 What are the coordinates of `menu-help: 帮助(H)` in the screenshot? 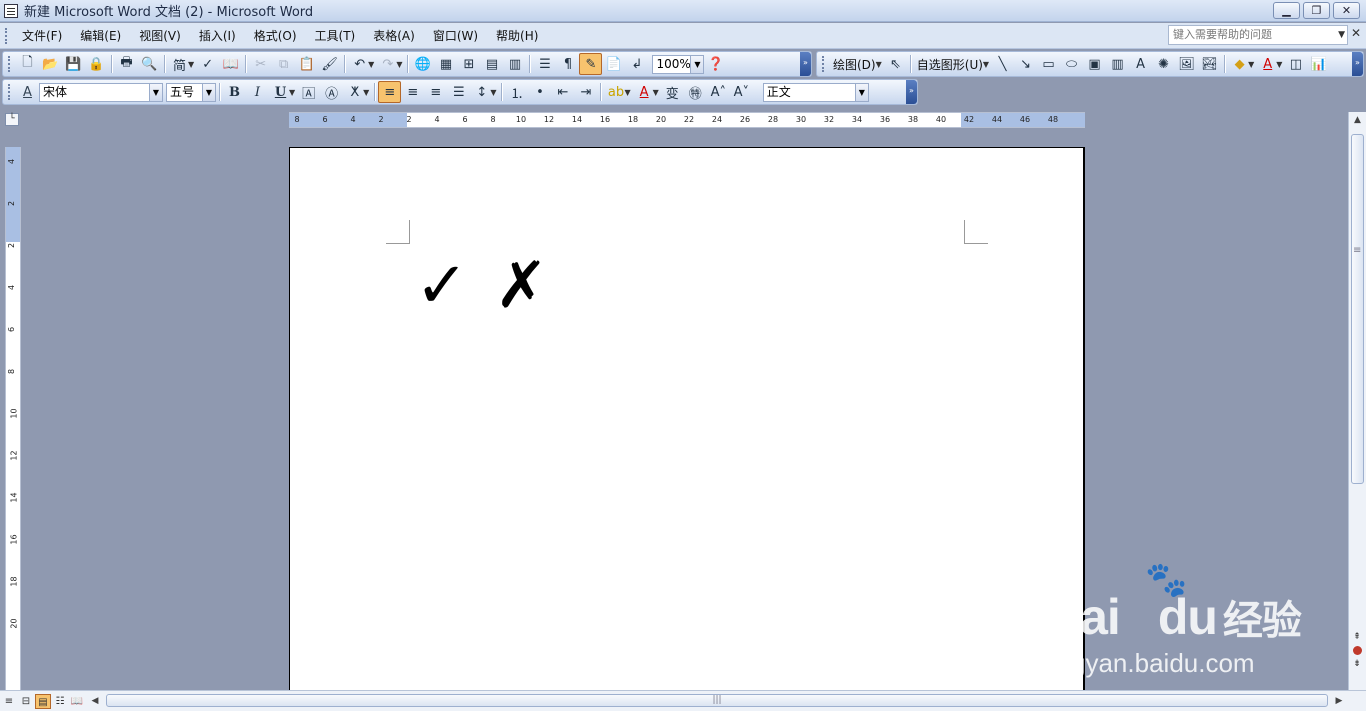 It's located at (517, 36).